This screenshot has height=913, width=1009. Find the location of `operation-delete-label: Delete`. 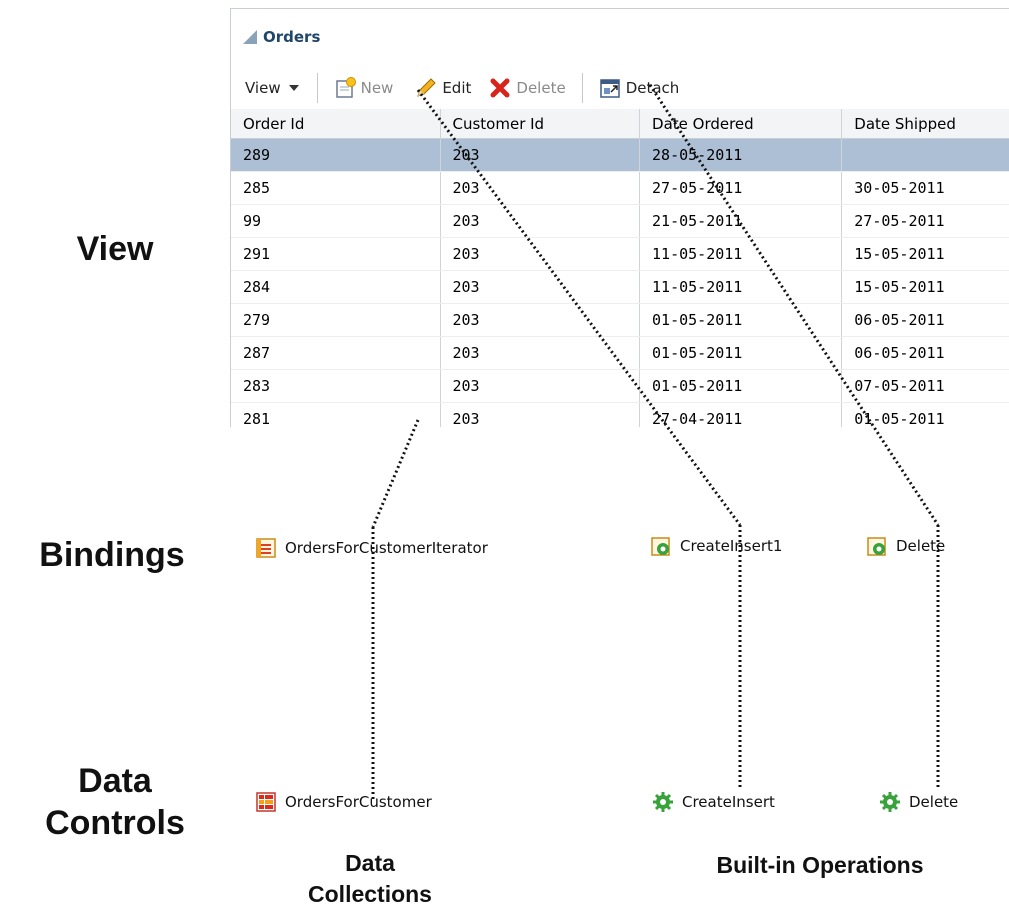

operation-delete-label: Delete is located at coordinates (934, 802).